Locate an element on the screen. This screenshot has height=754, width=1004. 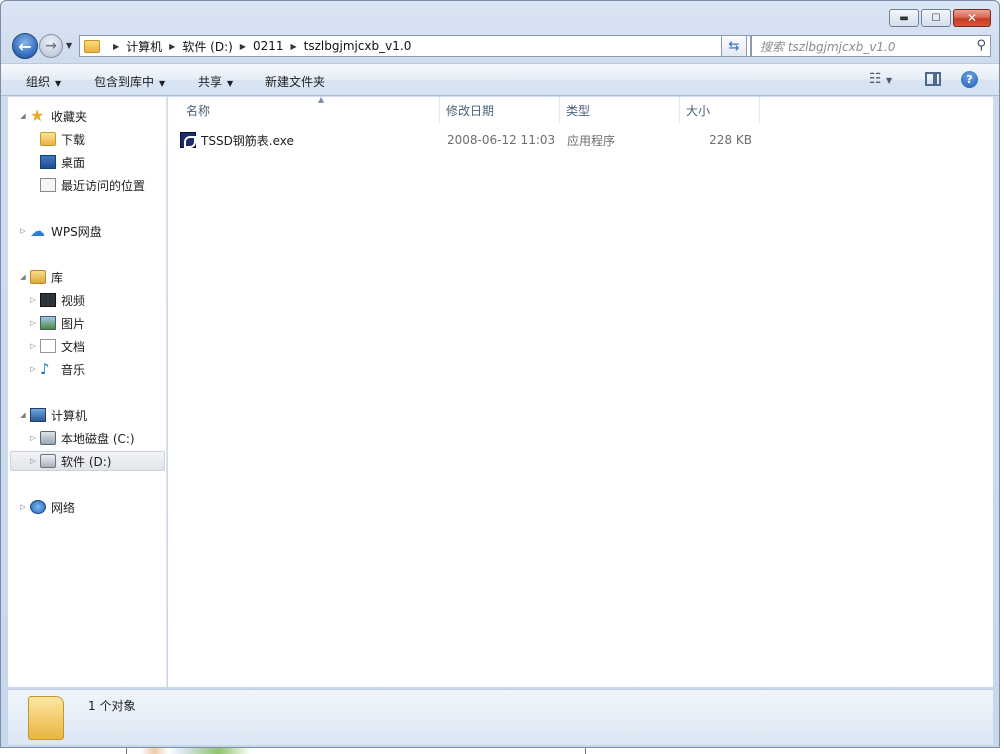
arrow-right-icon: → is located at coordinates (51, 46).